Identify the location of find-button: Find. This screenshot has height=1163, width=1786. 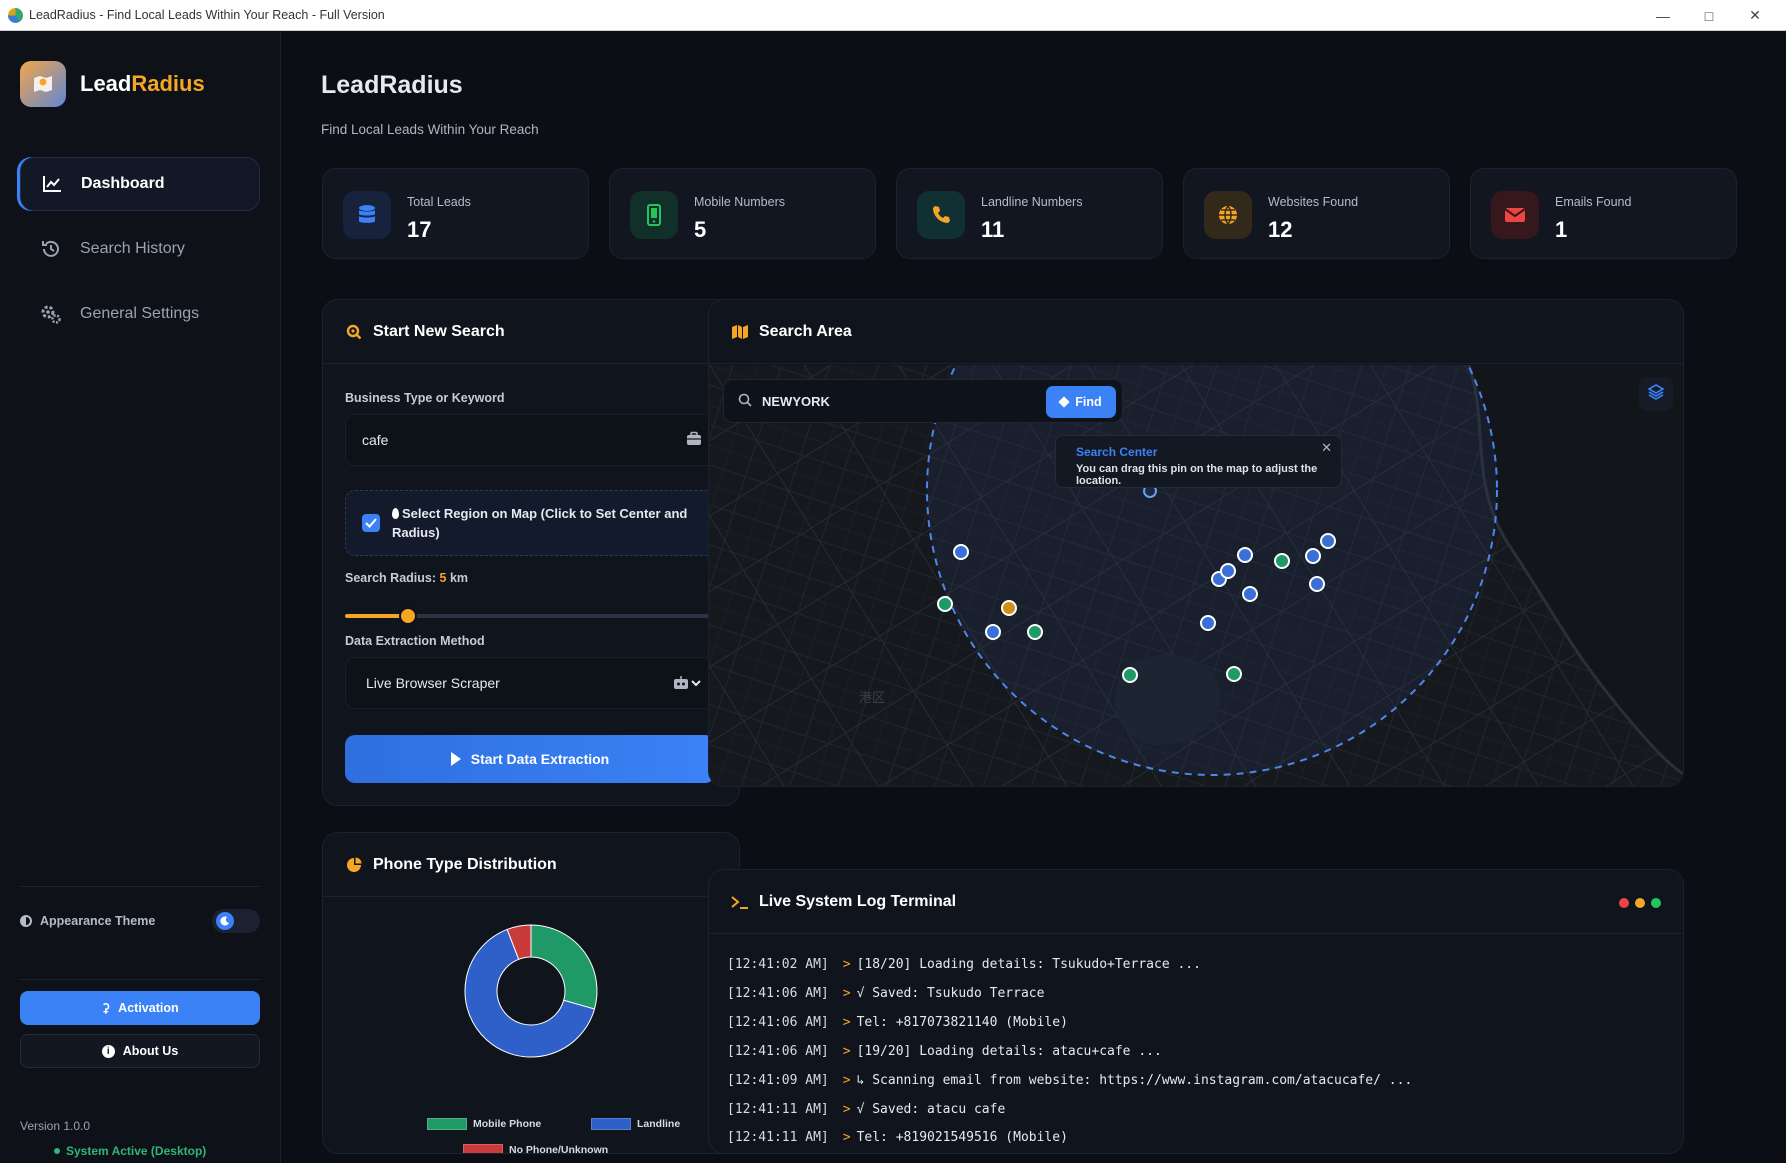
(1081, 402).